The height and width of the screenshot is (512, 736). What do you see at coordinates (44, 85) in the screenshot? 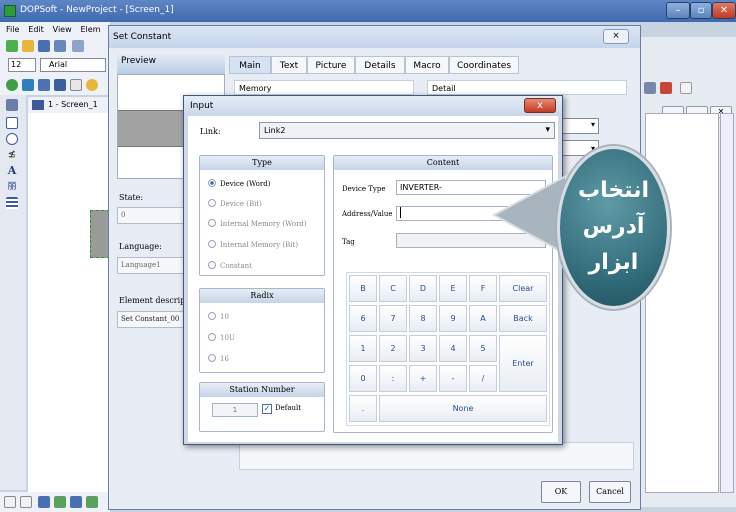
I see `switch-element-icon` at bounding box center [44, 85].